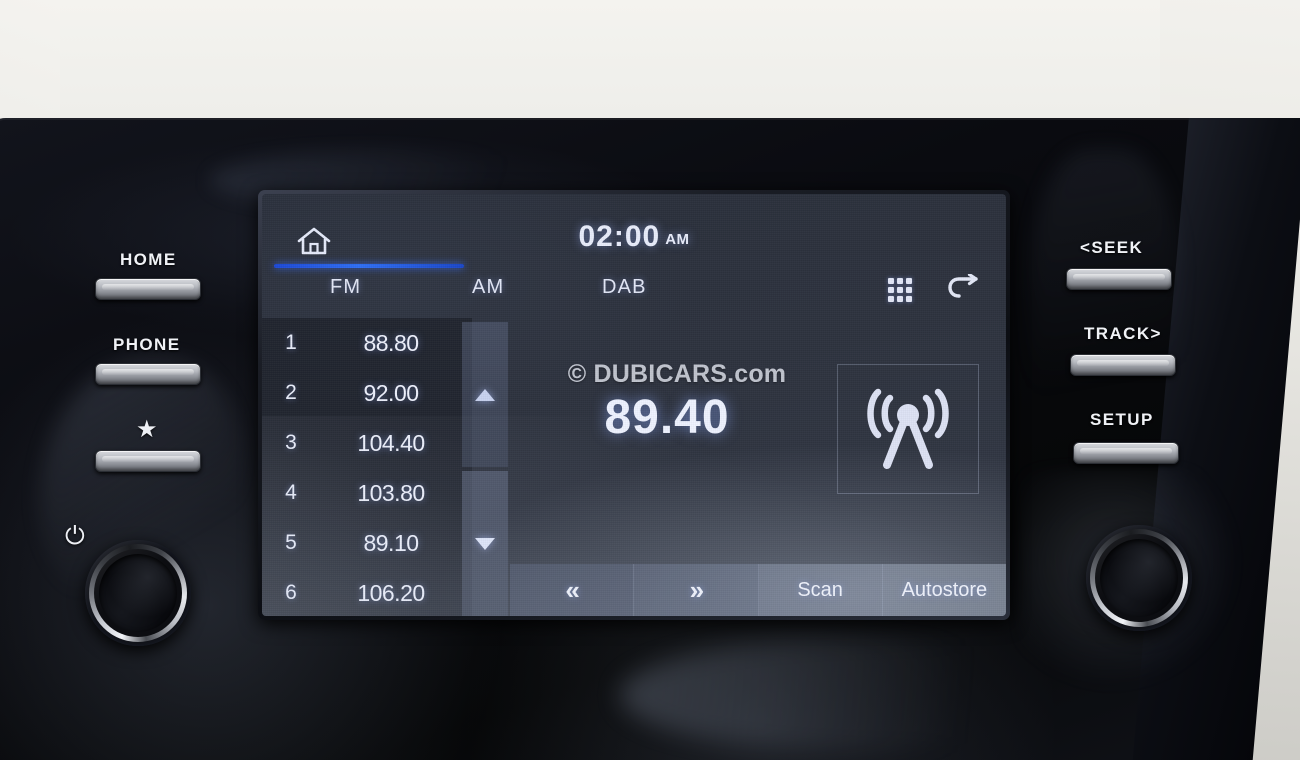 The width and height of the screenshot is (1300, 760). I want to click on preset-number: 2, so click(291, 392).